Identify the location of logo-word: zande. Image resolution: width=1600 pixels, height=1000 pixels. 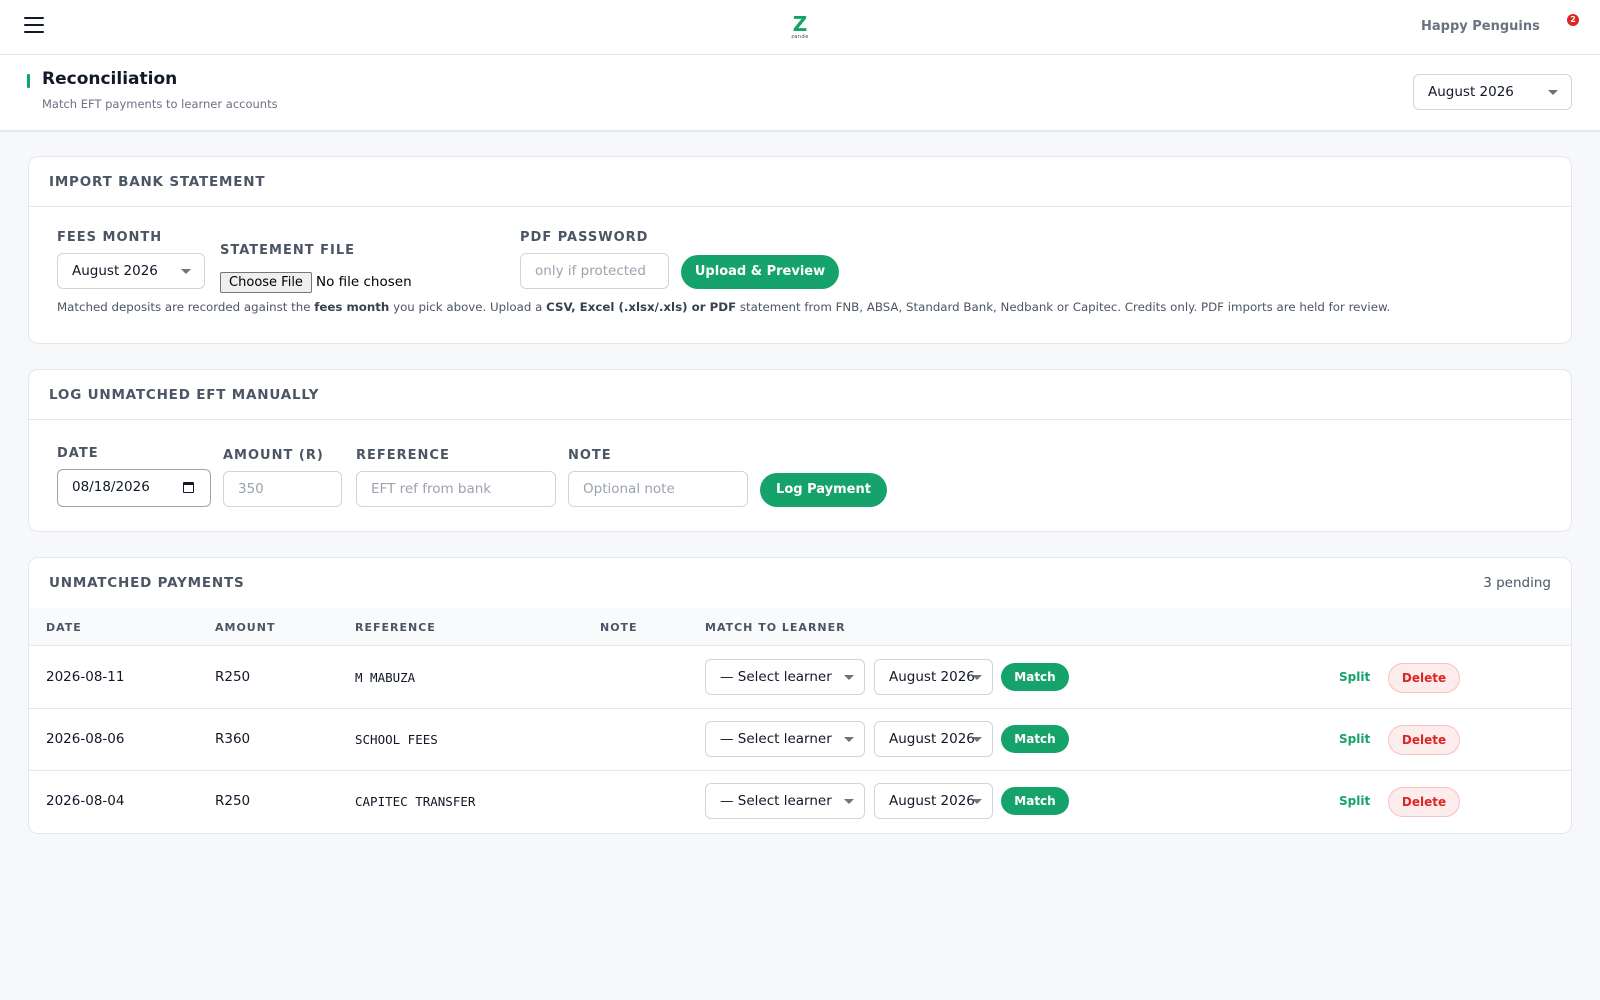
(800, 37).